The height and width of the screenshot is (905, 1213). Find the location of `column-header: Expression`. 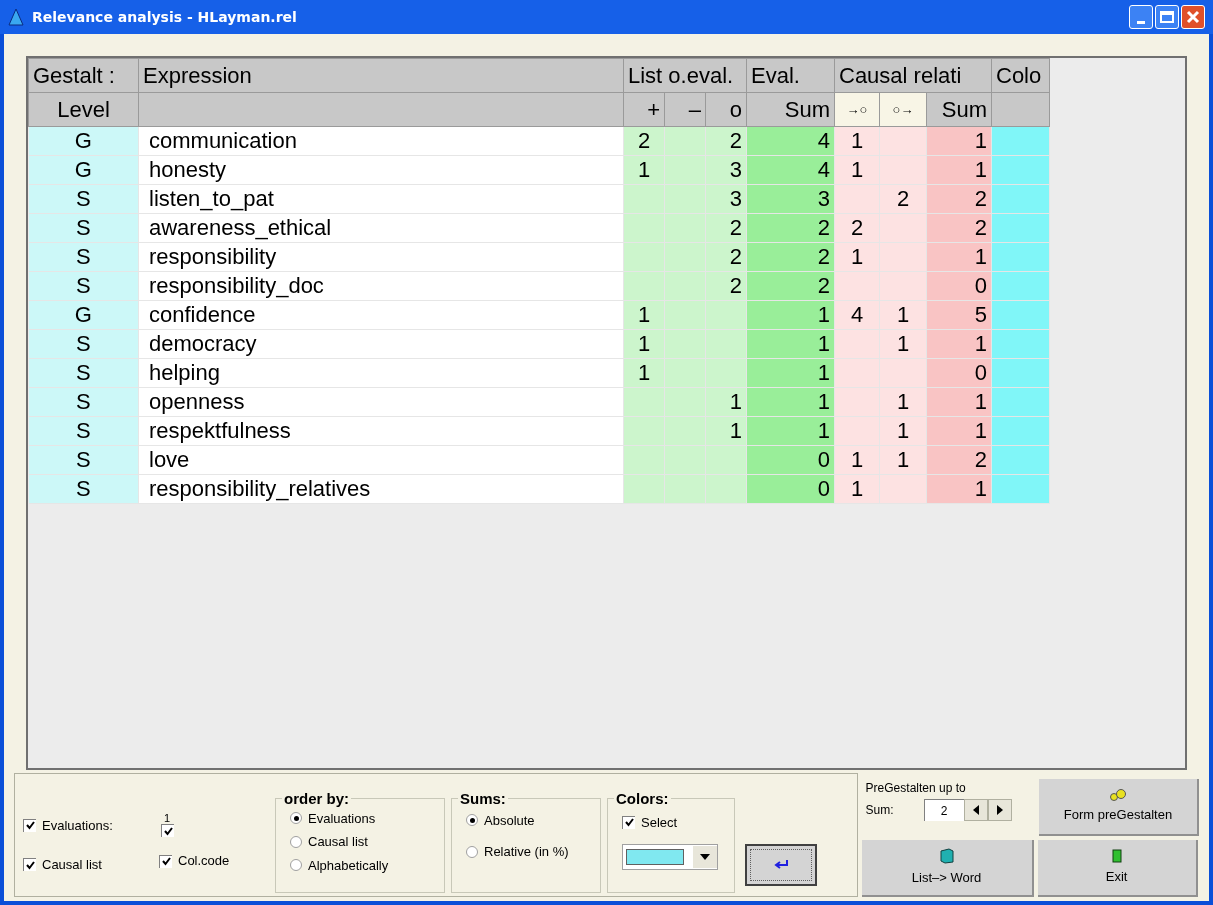

column-header: Expression is located at coordinates (381, 75).